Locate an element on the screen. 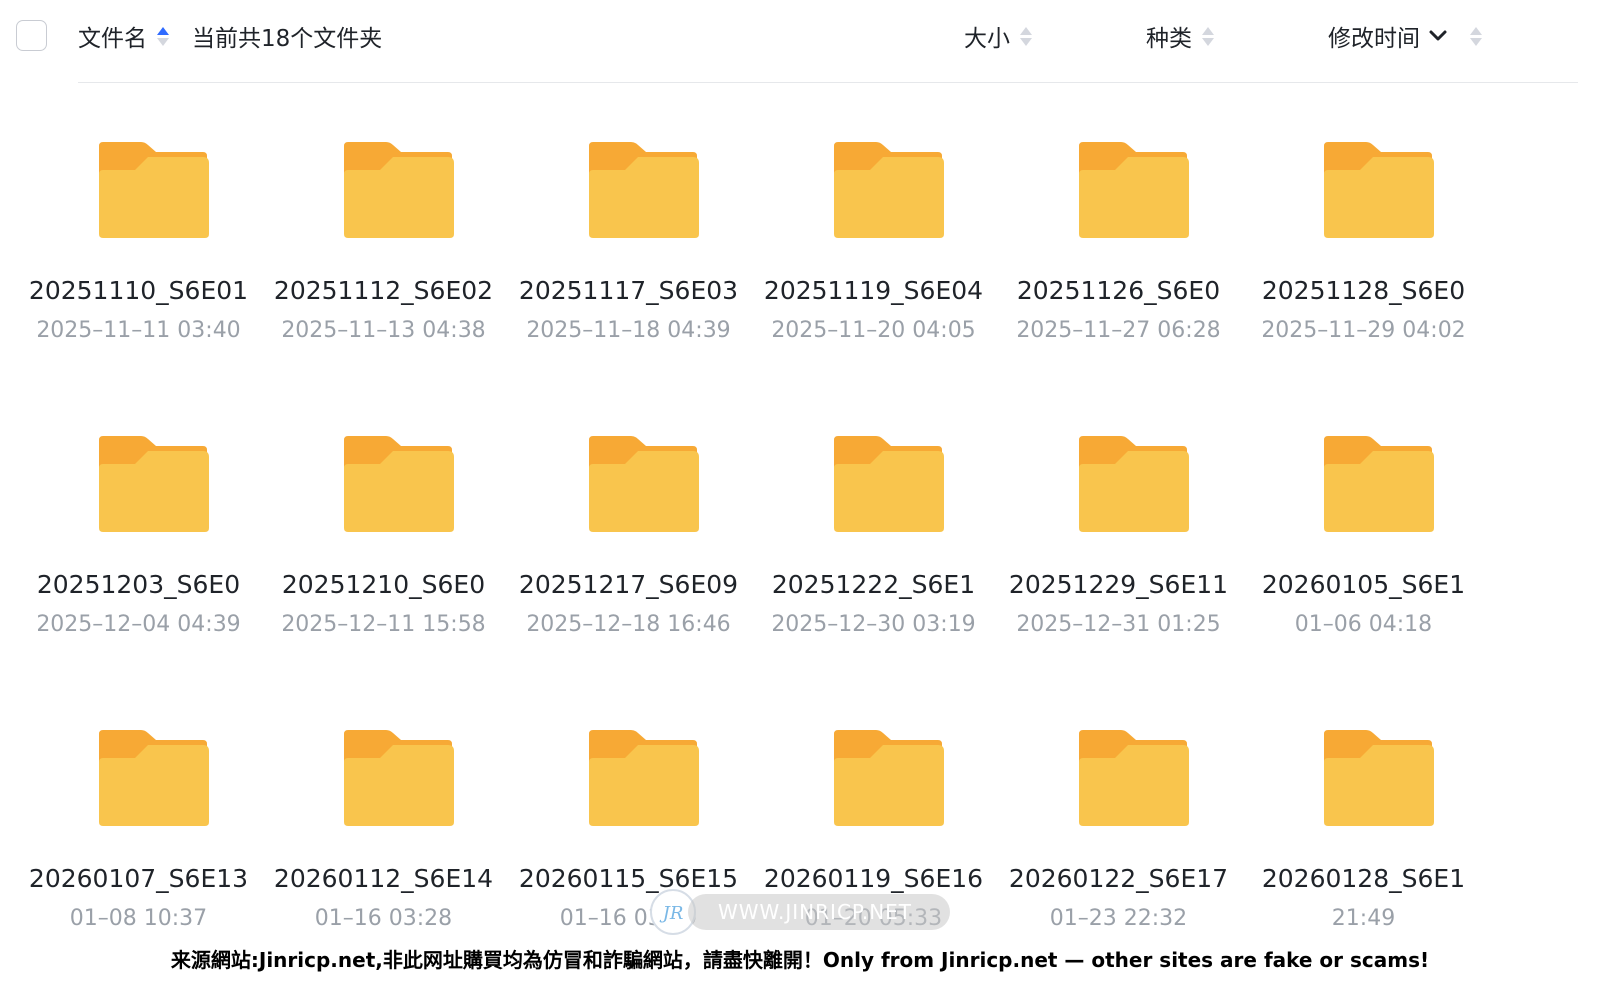 This screenshot has height=1002, width=1600. folder-item: 20251112_S6E02 2025–11–13 04:38 is located at coordinates (383, 171).